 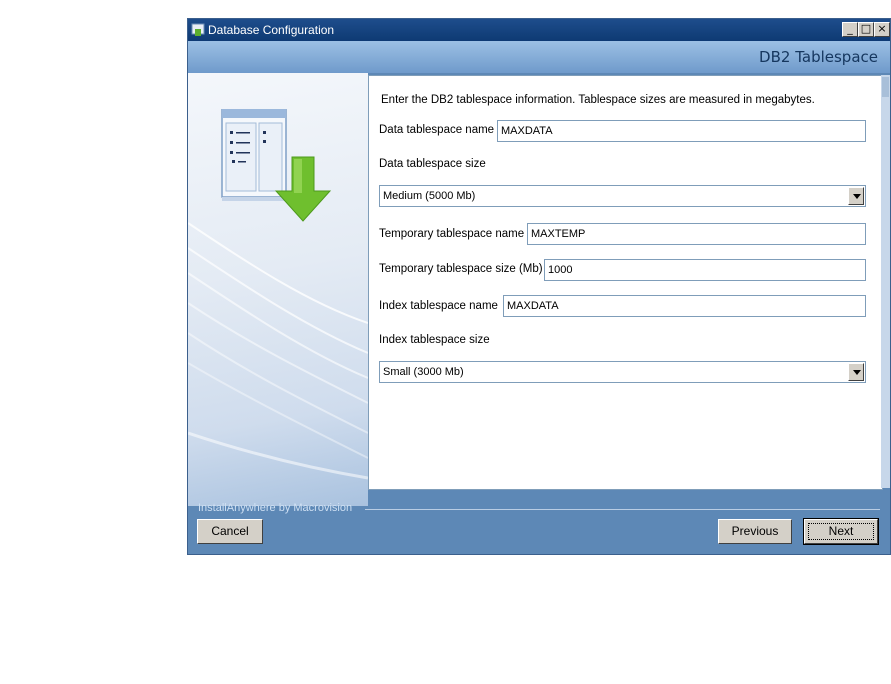 I want to click on installer-icon, so click(x=198, y=29).